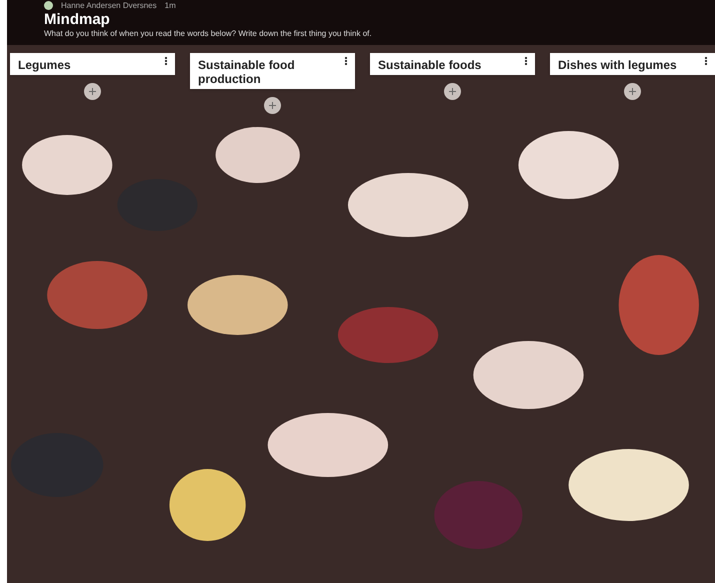  Describe the element at coordinates (44, 64) in the screenshot. I see `column-title: Legumes` at that location.